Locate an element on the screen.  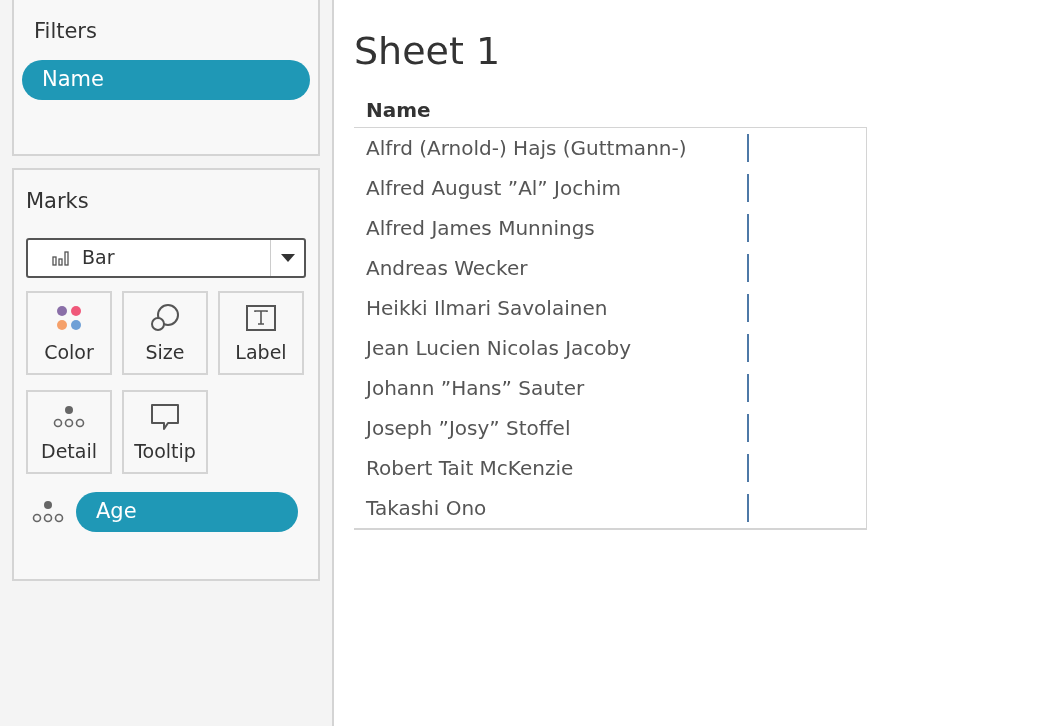
marks-card-button: Detail is located at coordinates (69, 431).